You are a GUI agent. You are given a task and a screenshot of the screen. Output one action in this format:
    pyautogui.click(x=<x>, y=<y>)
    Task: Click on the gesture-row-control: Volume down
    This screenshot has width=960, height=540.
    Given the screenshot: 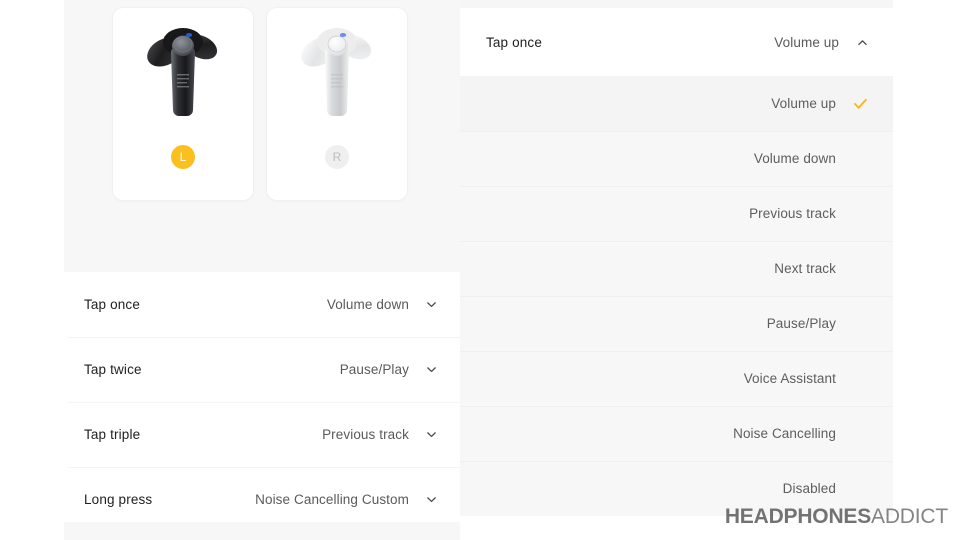 What is the action you would take?
    pyautogui.click(x=382, y=304)
    